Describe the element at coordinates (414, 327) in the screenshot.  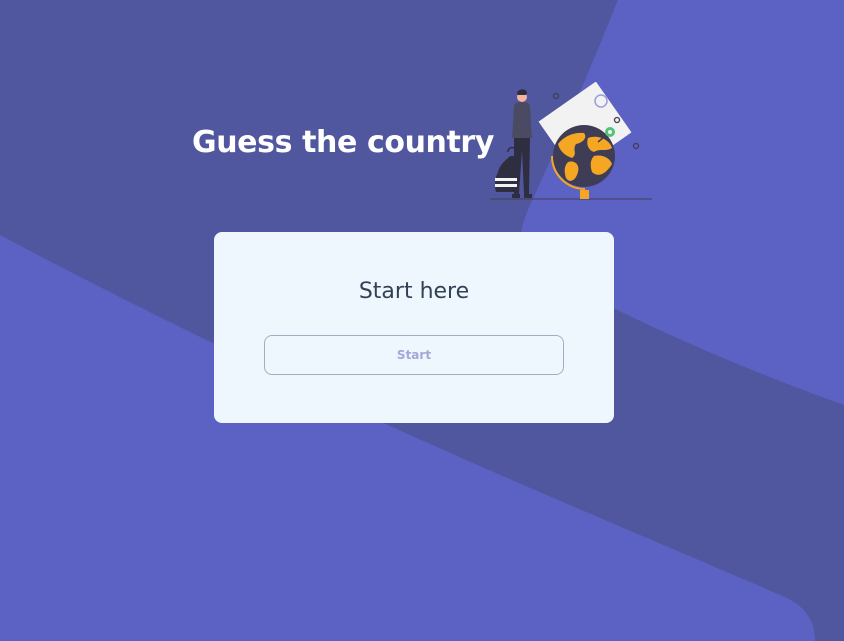
I see `start-card: Start here Start` at that location.